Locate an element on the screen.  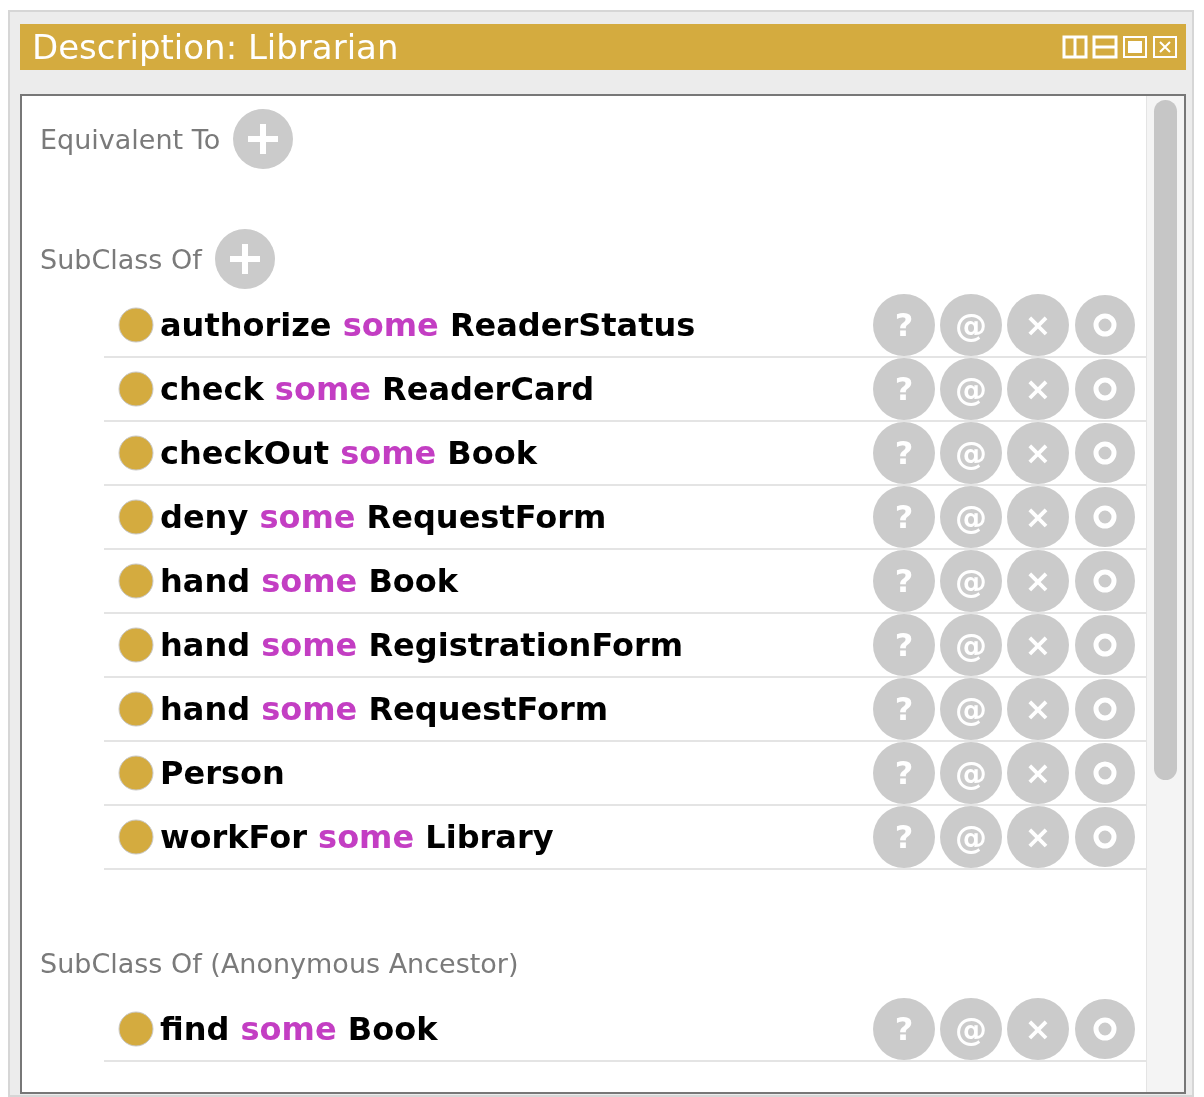
class-expression: authorize some ReaderStatus is located at coordinates (428, 325).